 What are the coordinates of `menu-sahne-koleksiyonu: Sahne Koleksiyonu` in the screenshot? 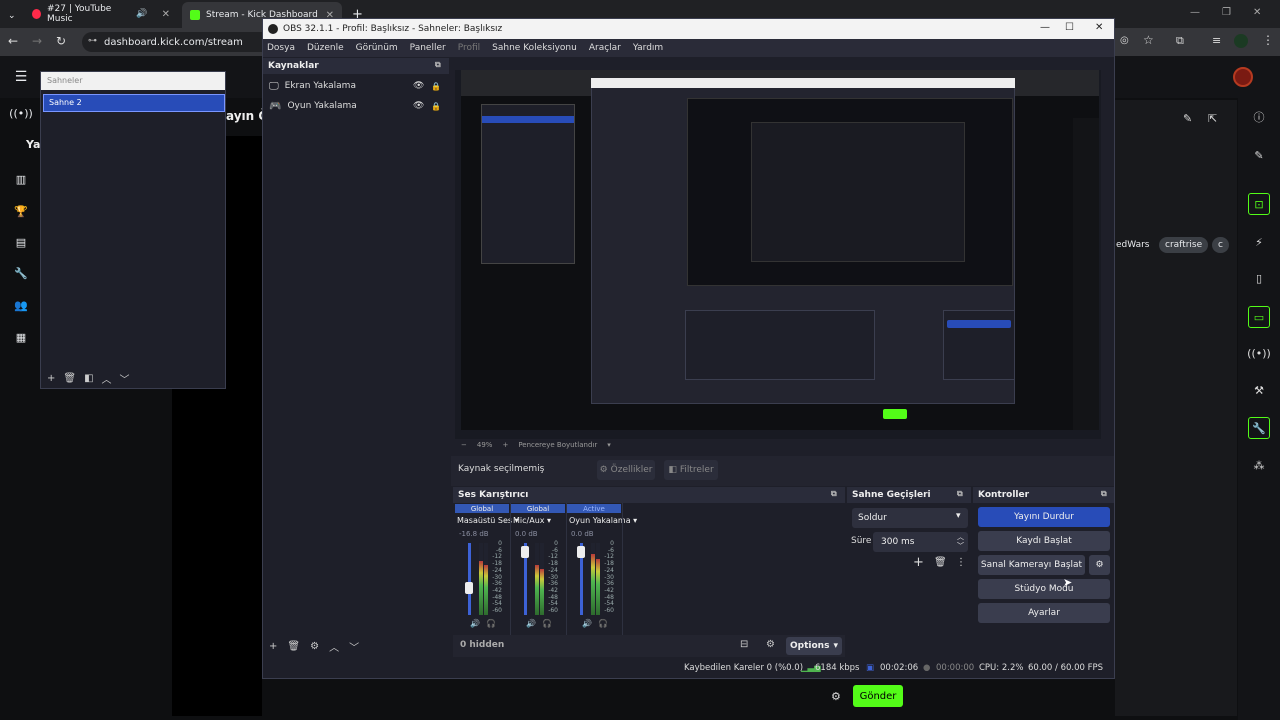 It's located at (534, 48).